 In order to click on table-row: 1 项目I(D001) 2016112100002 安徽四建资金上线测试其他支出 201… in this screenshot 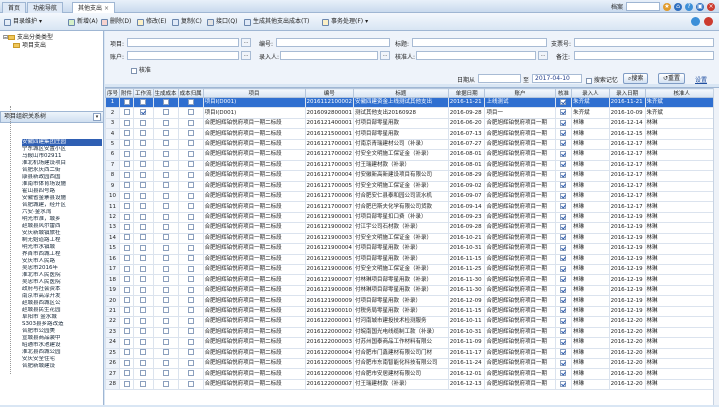, I will do `click(412, 102)`.